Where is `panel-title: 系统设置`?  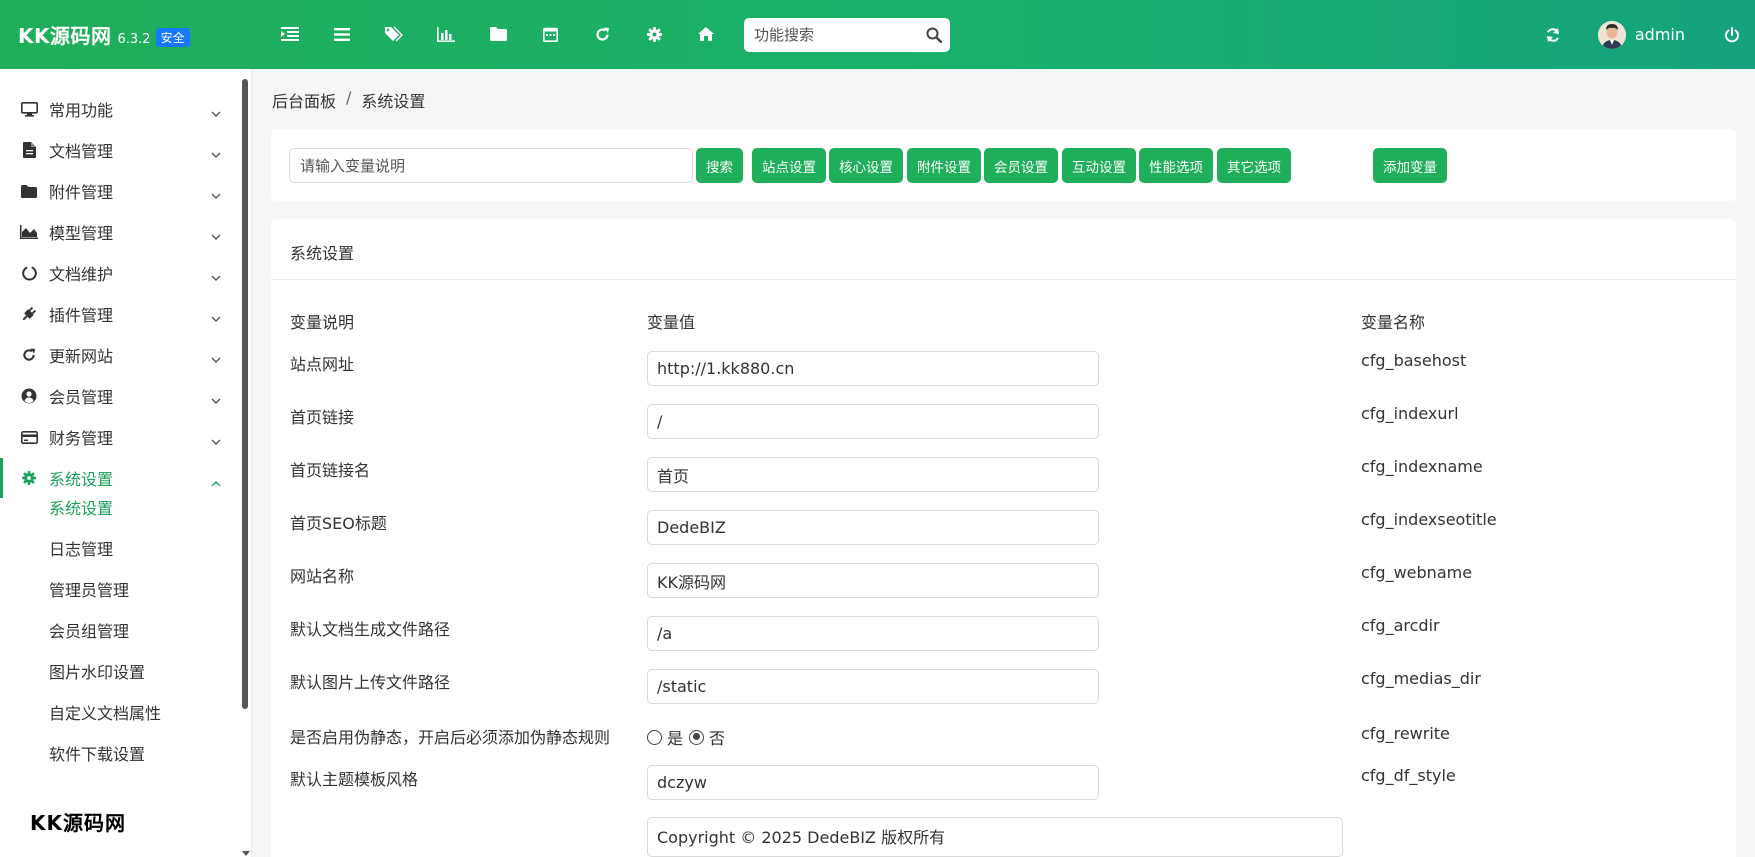 panel-title: 系统设置 is located at coordinates (322, 253).